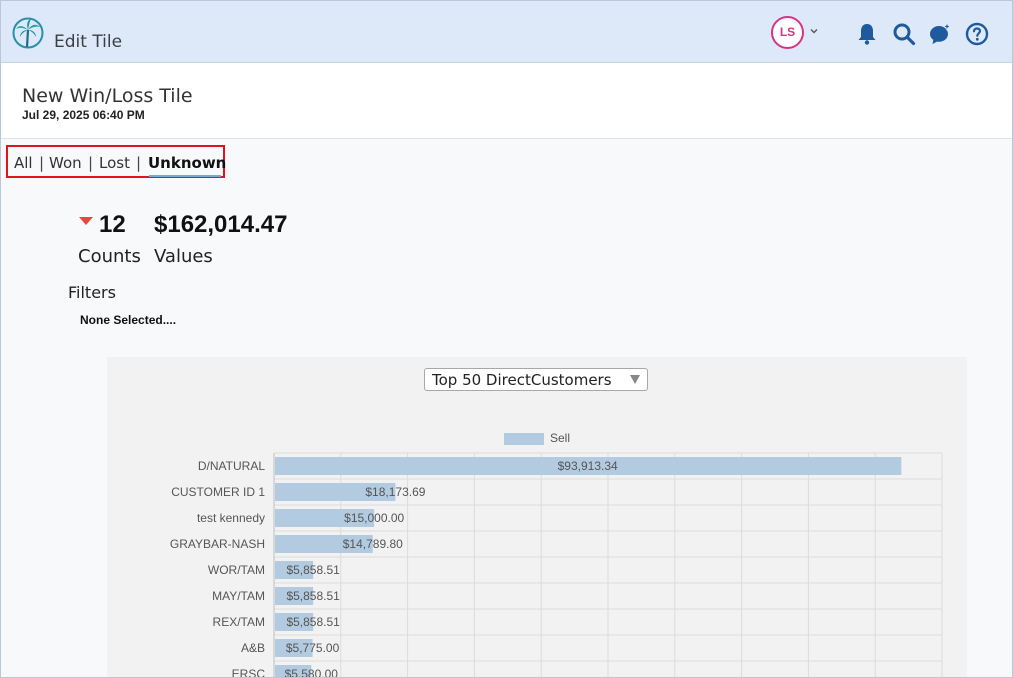 Image resolution: width=1013 pixels, height=678 pixels. I want to click on category-label: CUSTOMER ID 1, so click(218, 492).